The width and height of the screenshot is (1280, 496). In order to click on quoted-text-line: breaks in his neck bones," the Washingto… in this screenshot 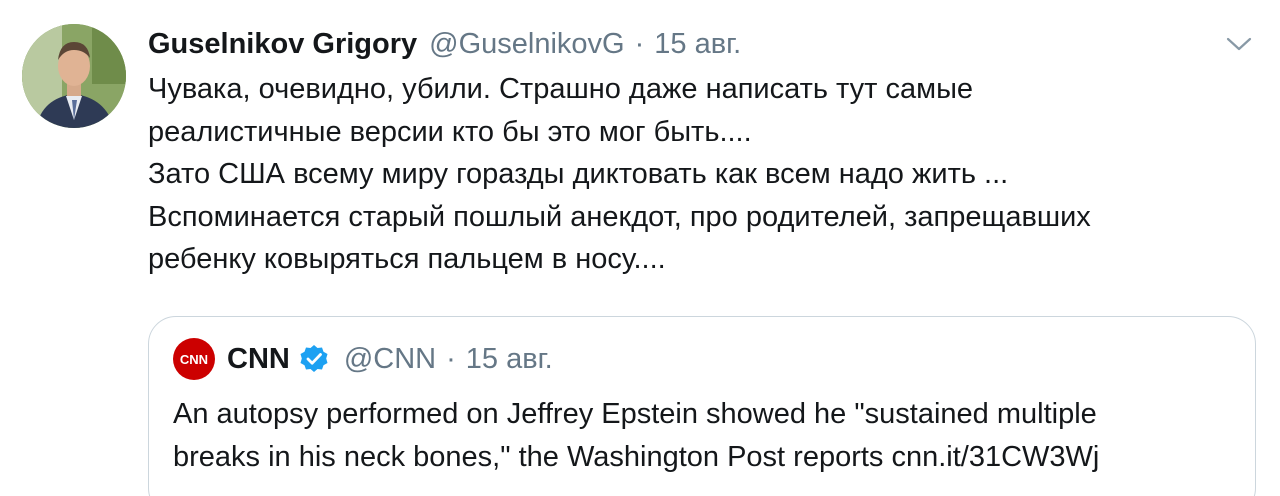, I will do `click(636, 457)`.